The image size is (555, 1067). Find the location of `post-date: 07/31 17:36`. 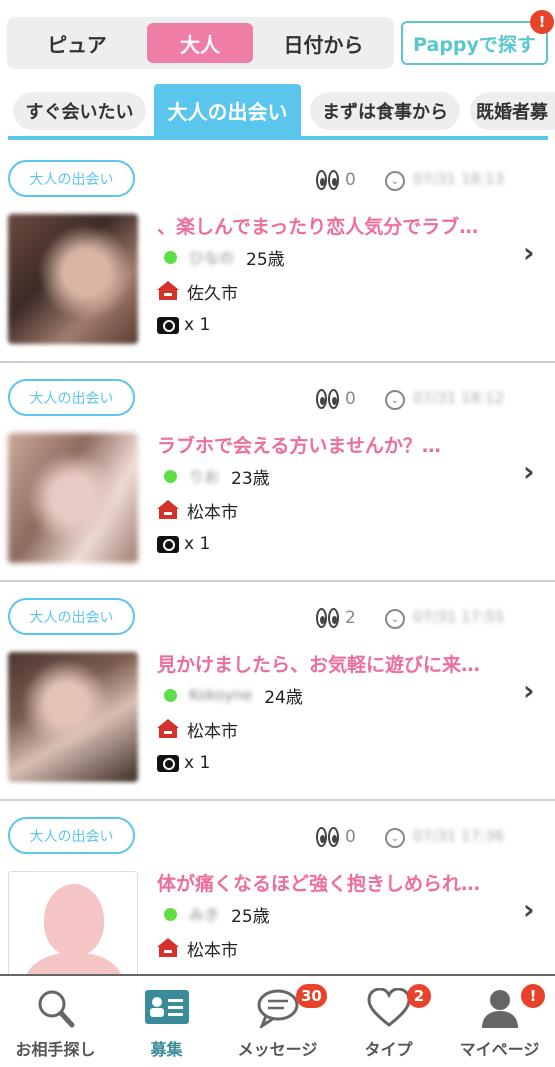

post-date: 07/31 17:36 is located at coordinates (459, 836).